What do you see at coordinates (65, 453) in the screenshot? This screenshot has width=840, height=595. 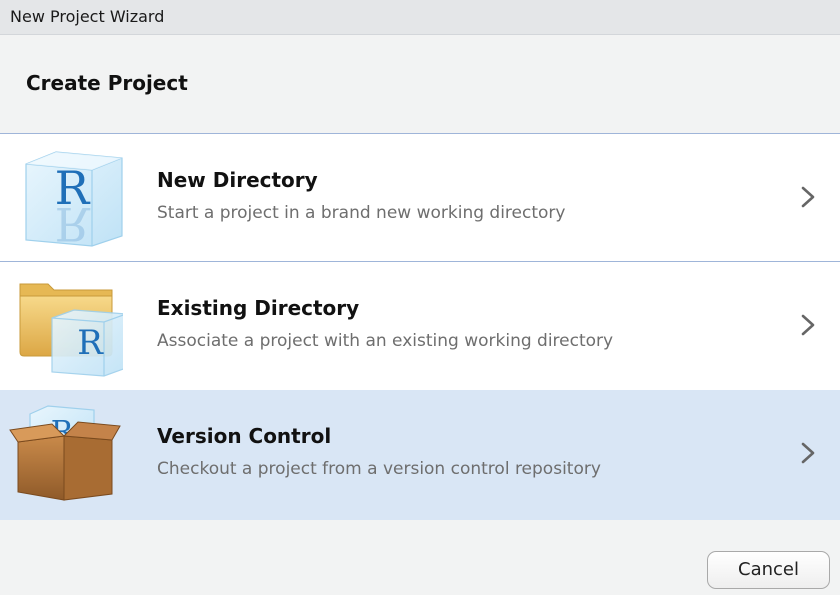 I see `box-r-cube-icon: R` at bounding box center [65, 453].